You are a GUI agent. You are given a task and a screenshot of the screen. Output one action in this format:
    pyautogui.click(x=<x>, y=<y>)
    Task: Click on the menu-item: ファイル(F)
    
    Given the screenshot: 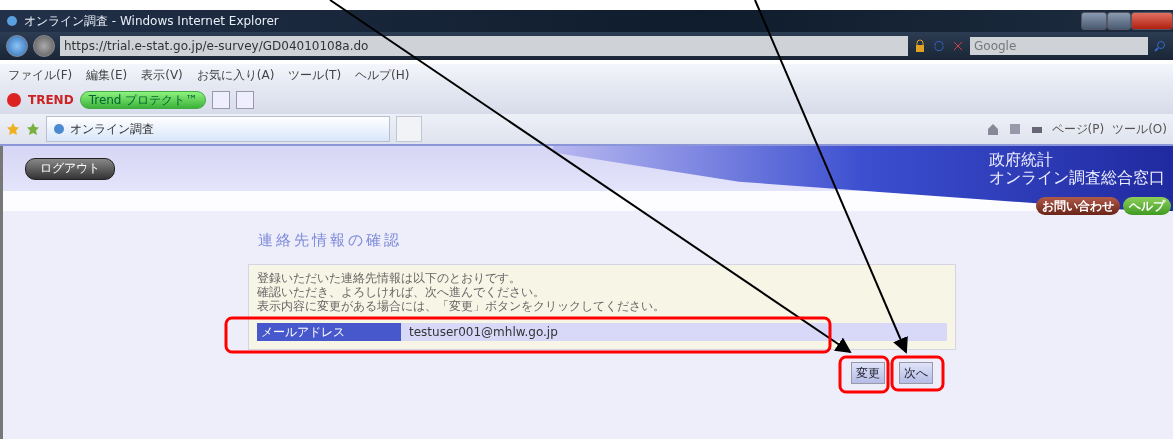 What is the action you would take?
    pyautogui.click(x=40, y=75)
    